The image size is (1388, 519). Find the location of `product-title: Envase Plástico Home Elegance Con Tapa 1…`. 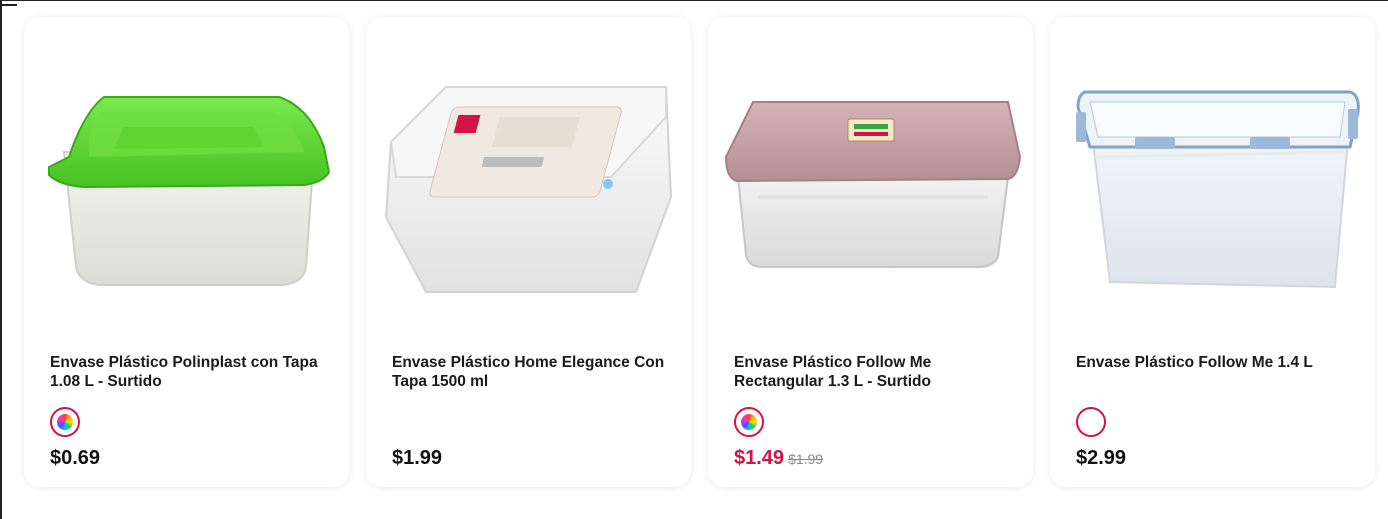

product-title: Envase Plástico Home Elegance Con Tapa 1… is located at coordinates (532, 372).